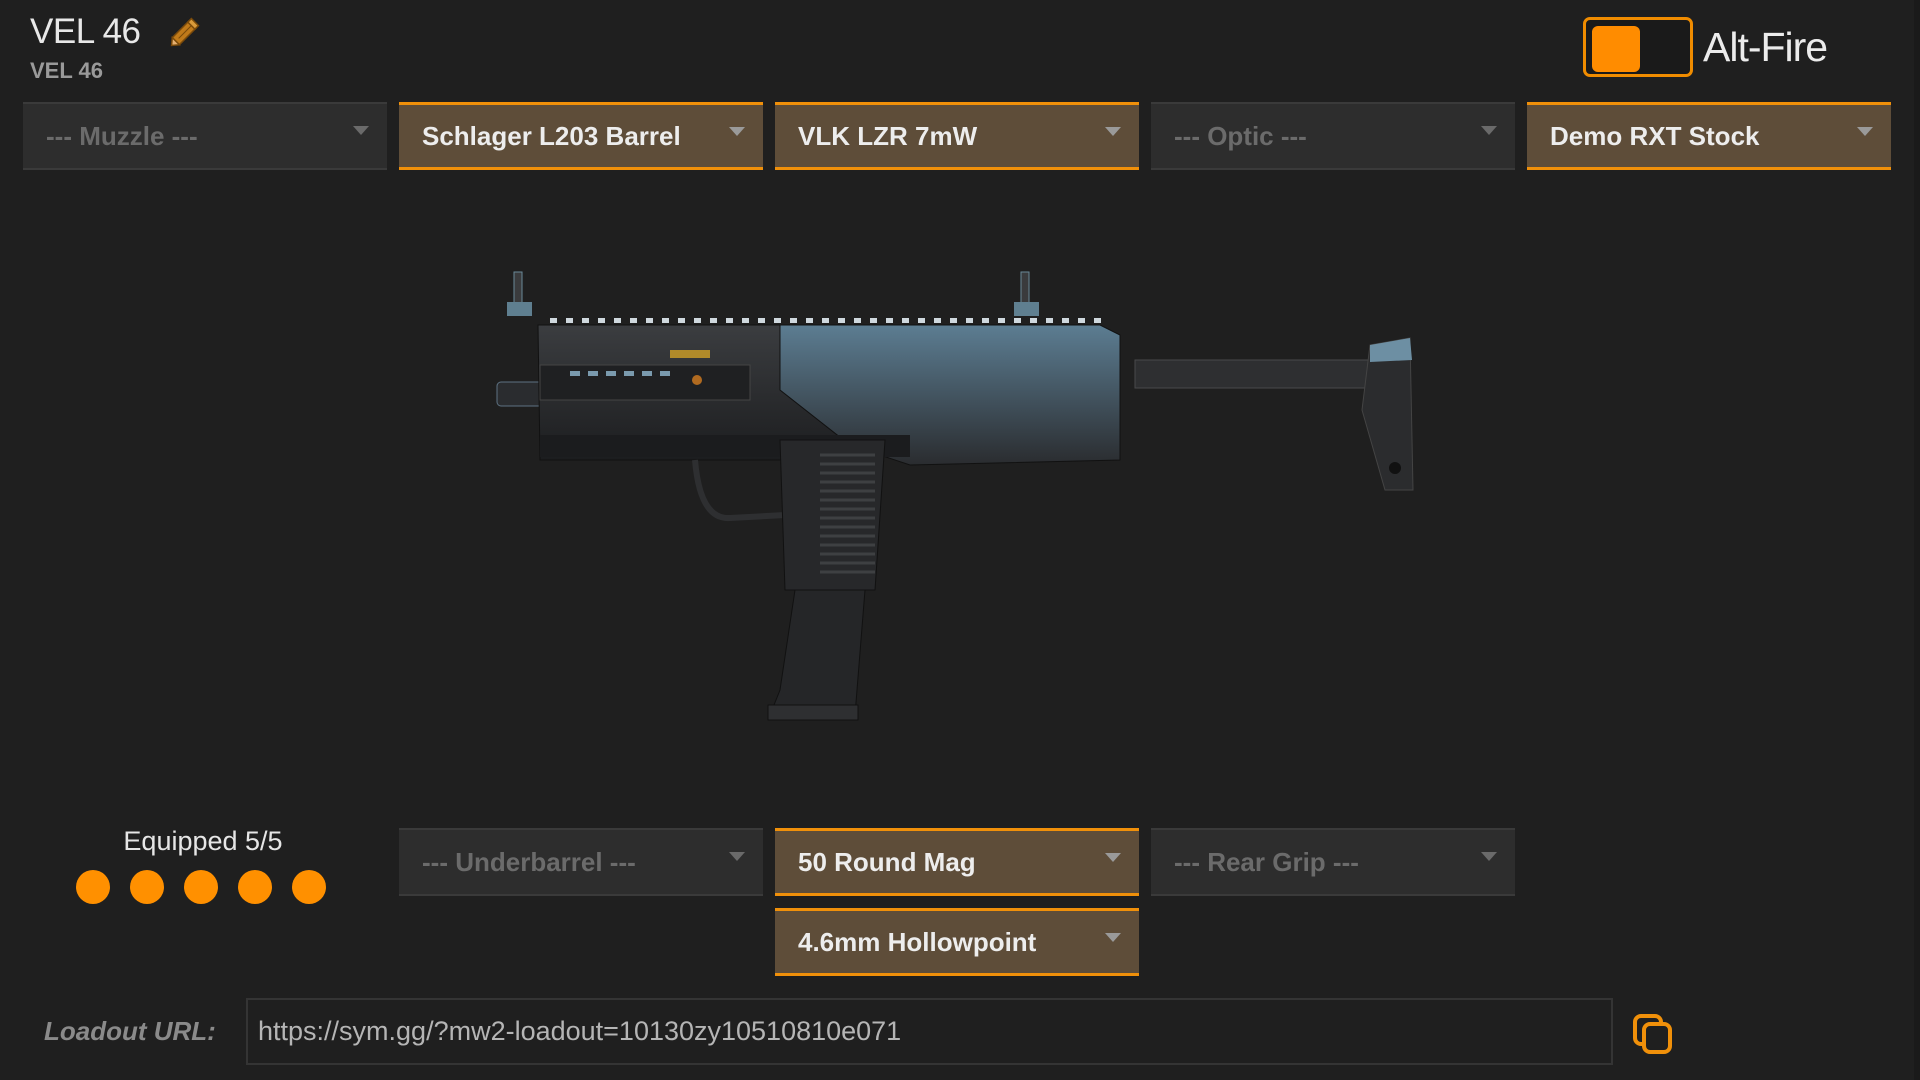 The width and height of the screenshot is (1920, 1080). I want to click on right-edge-shadow, so click(1917, 540).